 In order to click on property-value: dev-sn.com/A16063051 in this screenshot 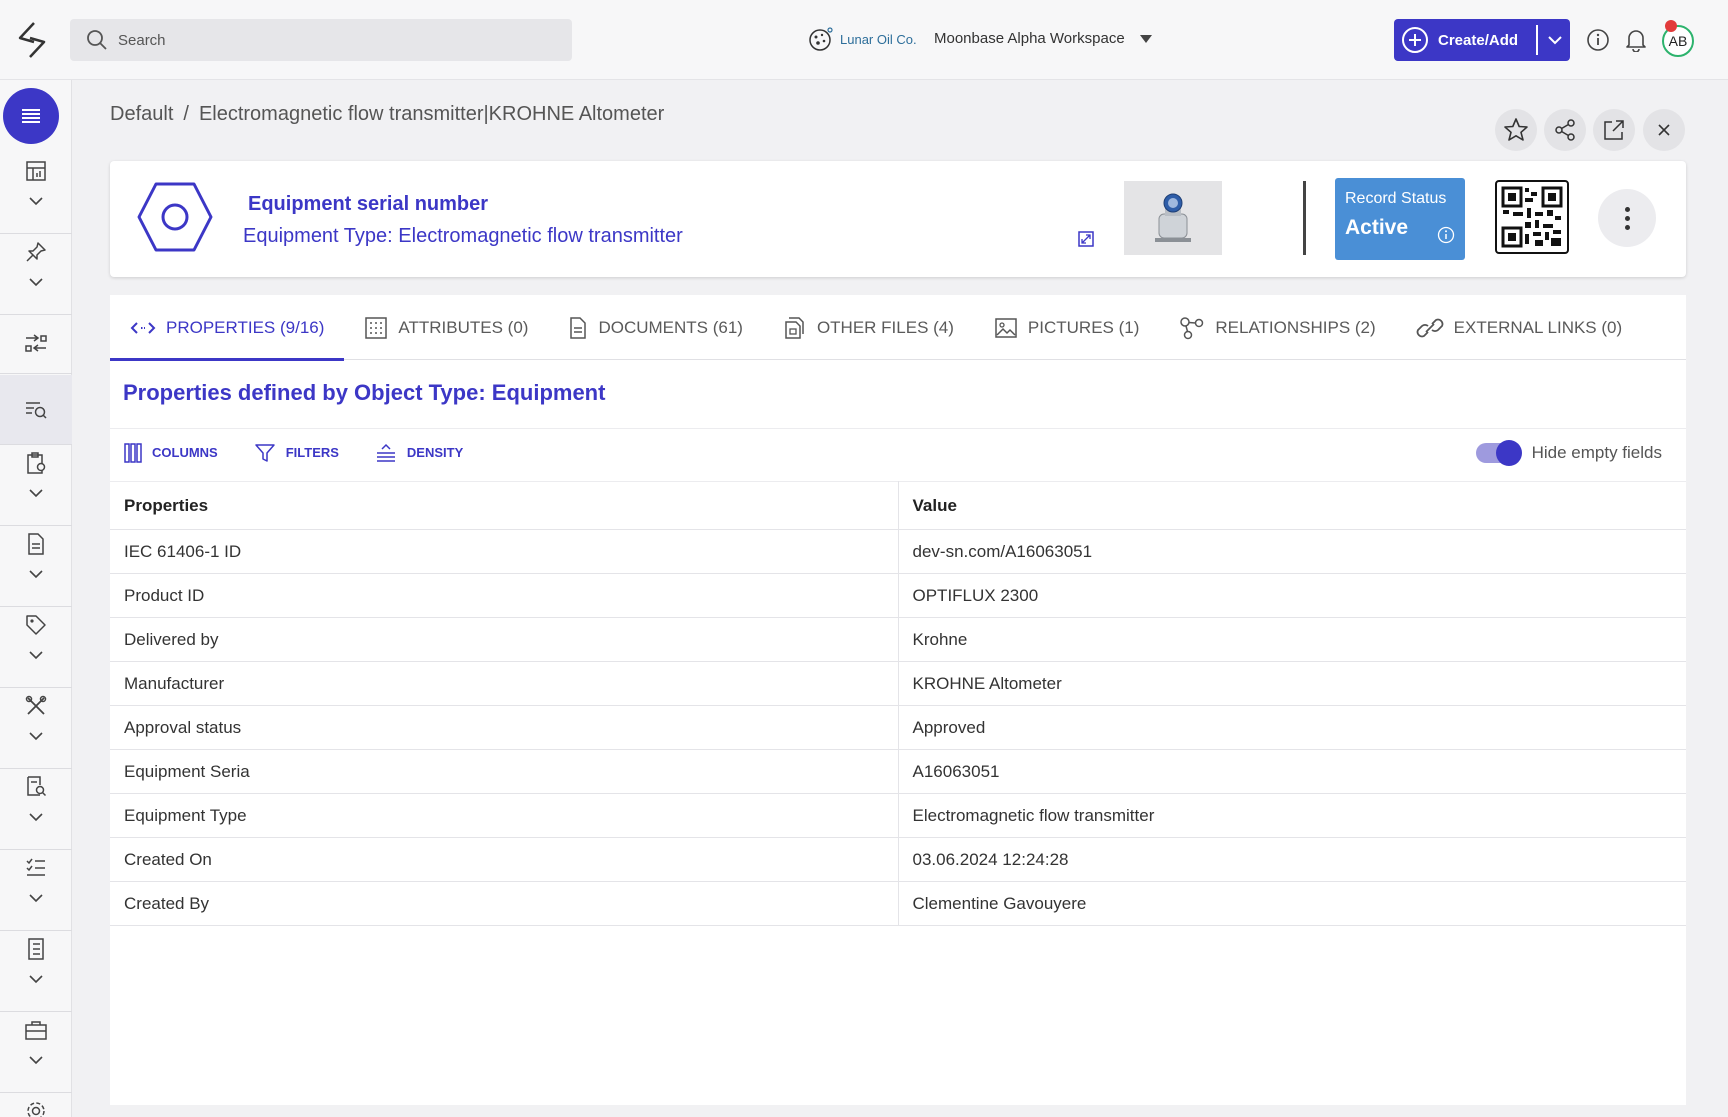, I will do `click(1292, 551)`.